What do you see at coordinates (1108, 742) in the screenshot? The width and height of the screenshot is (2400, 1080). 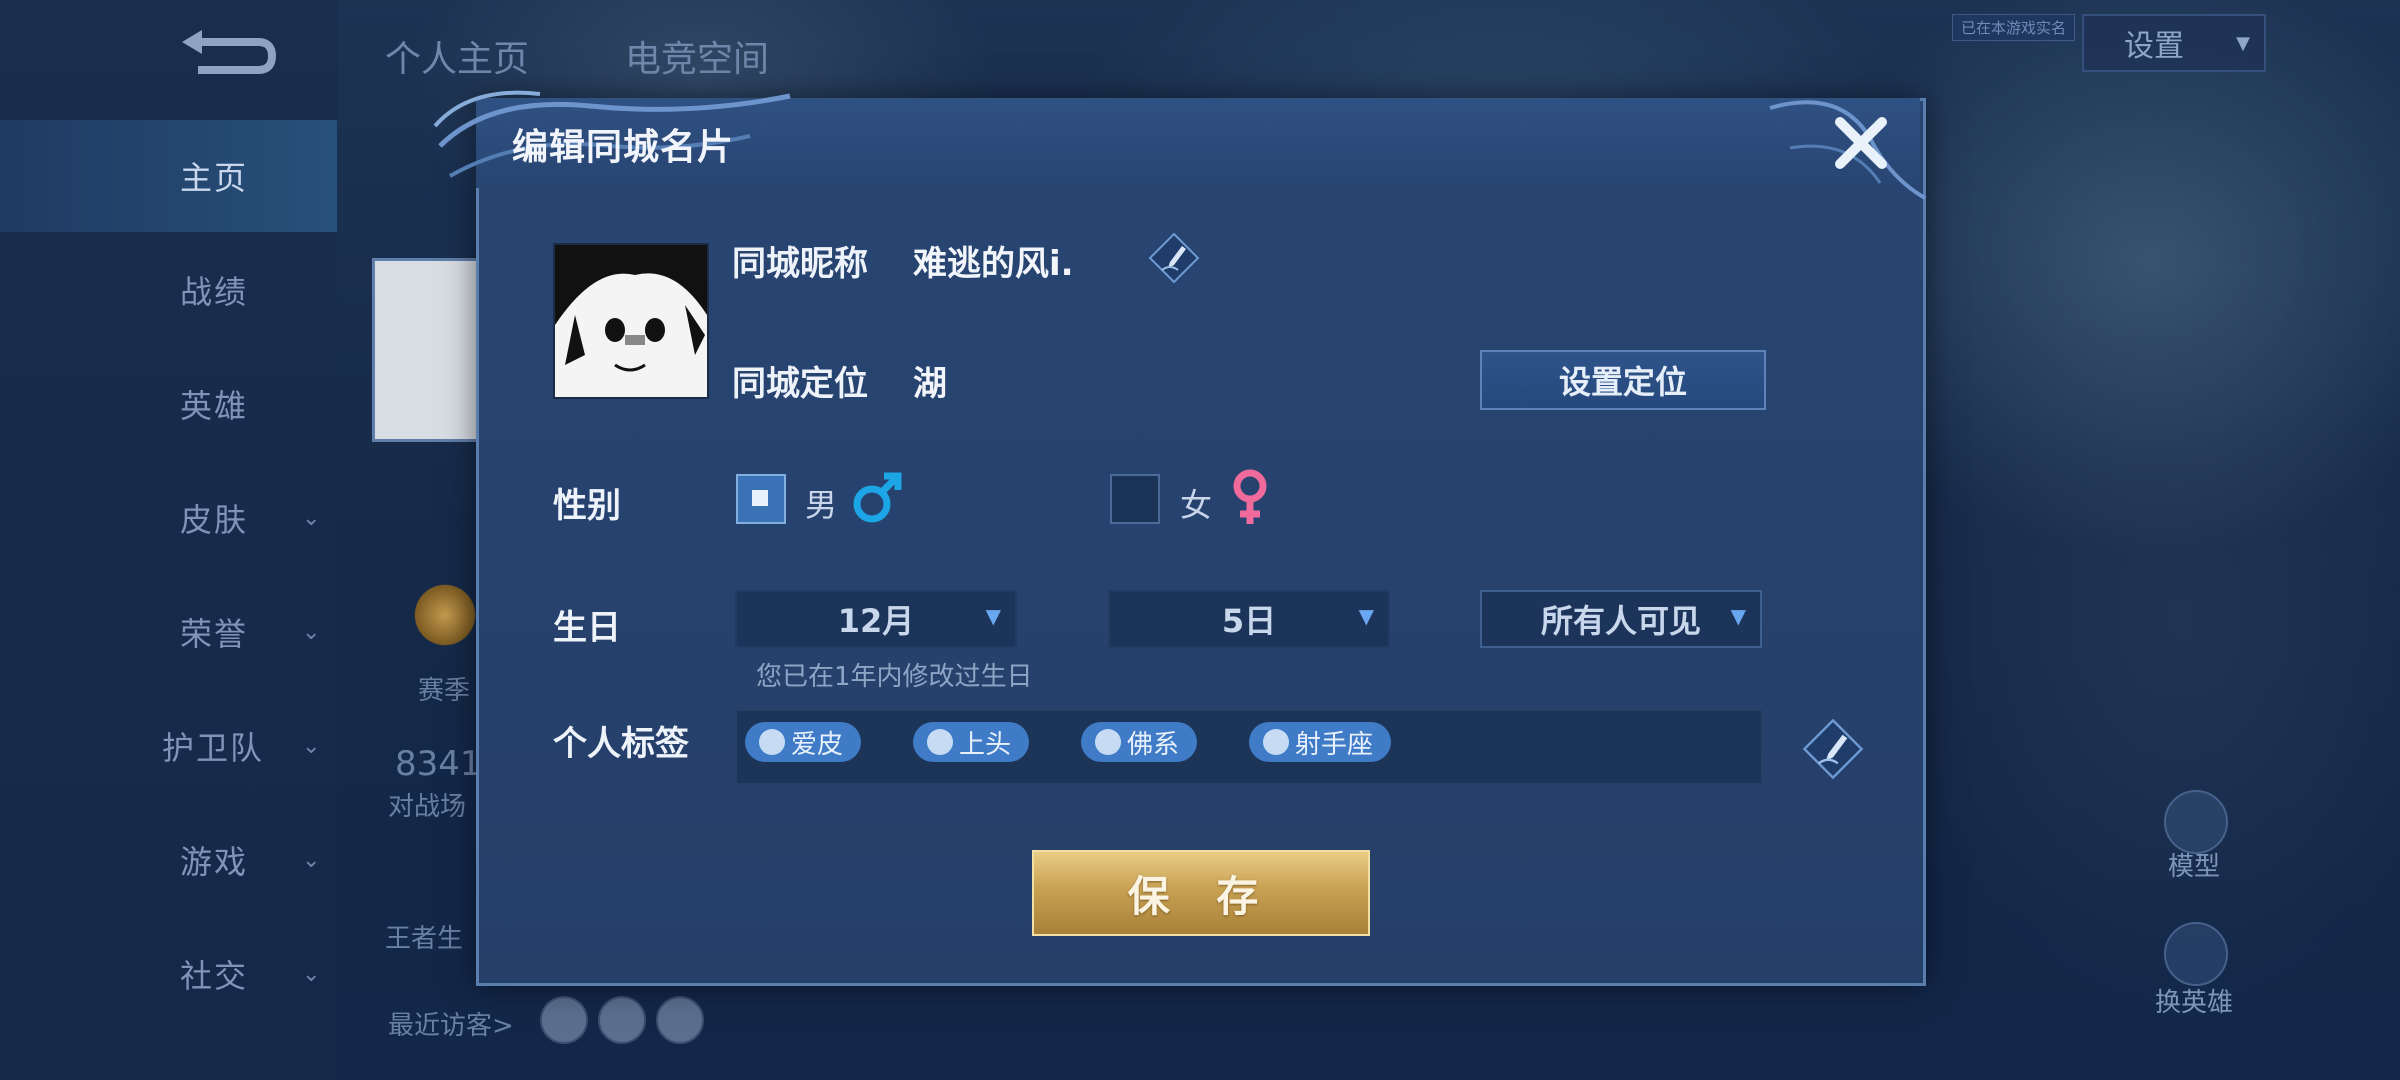 I see `buddha-icon` at bounding box center [1108, 742].